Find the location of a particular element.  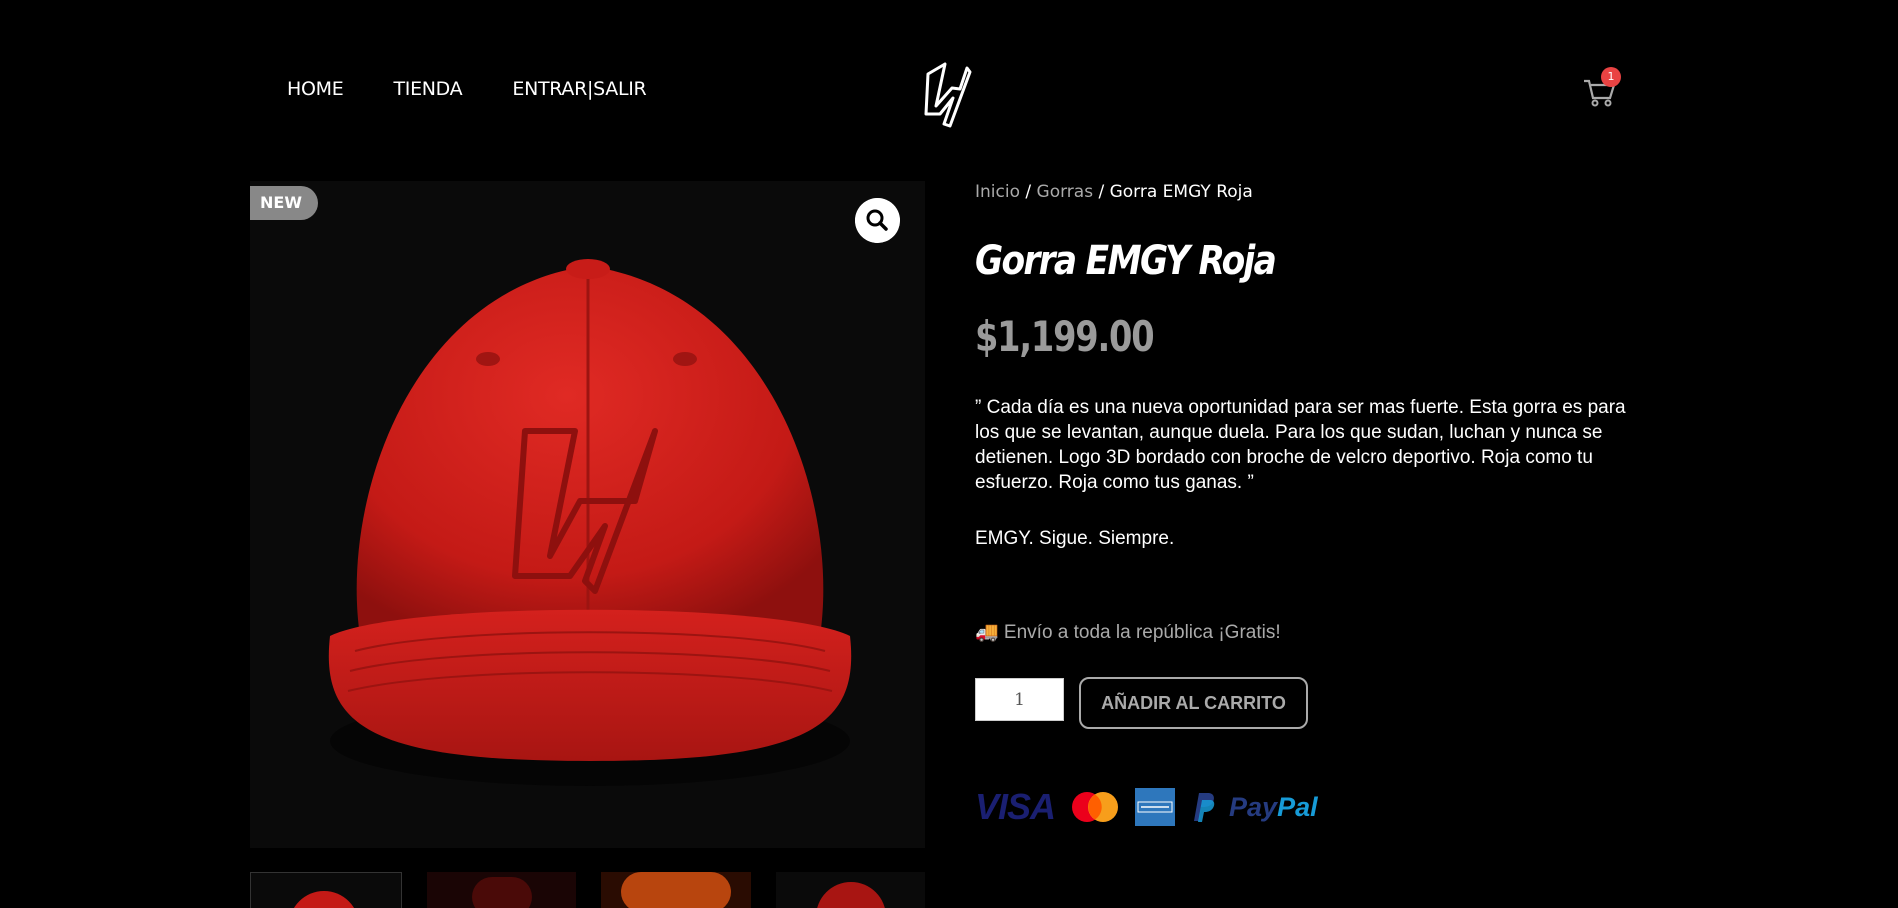

breadcrumb-category: Gorras is located at coordinates (1065, 192).